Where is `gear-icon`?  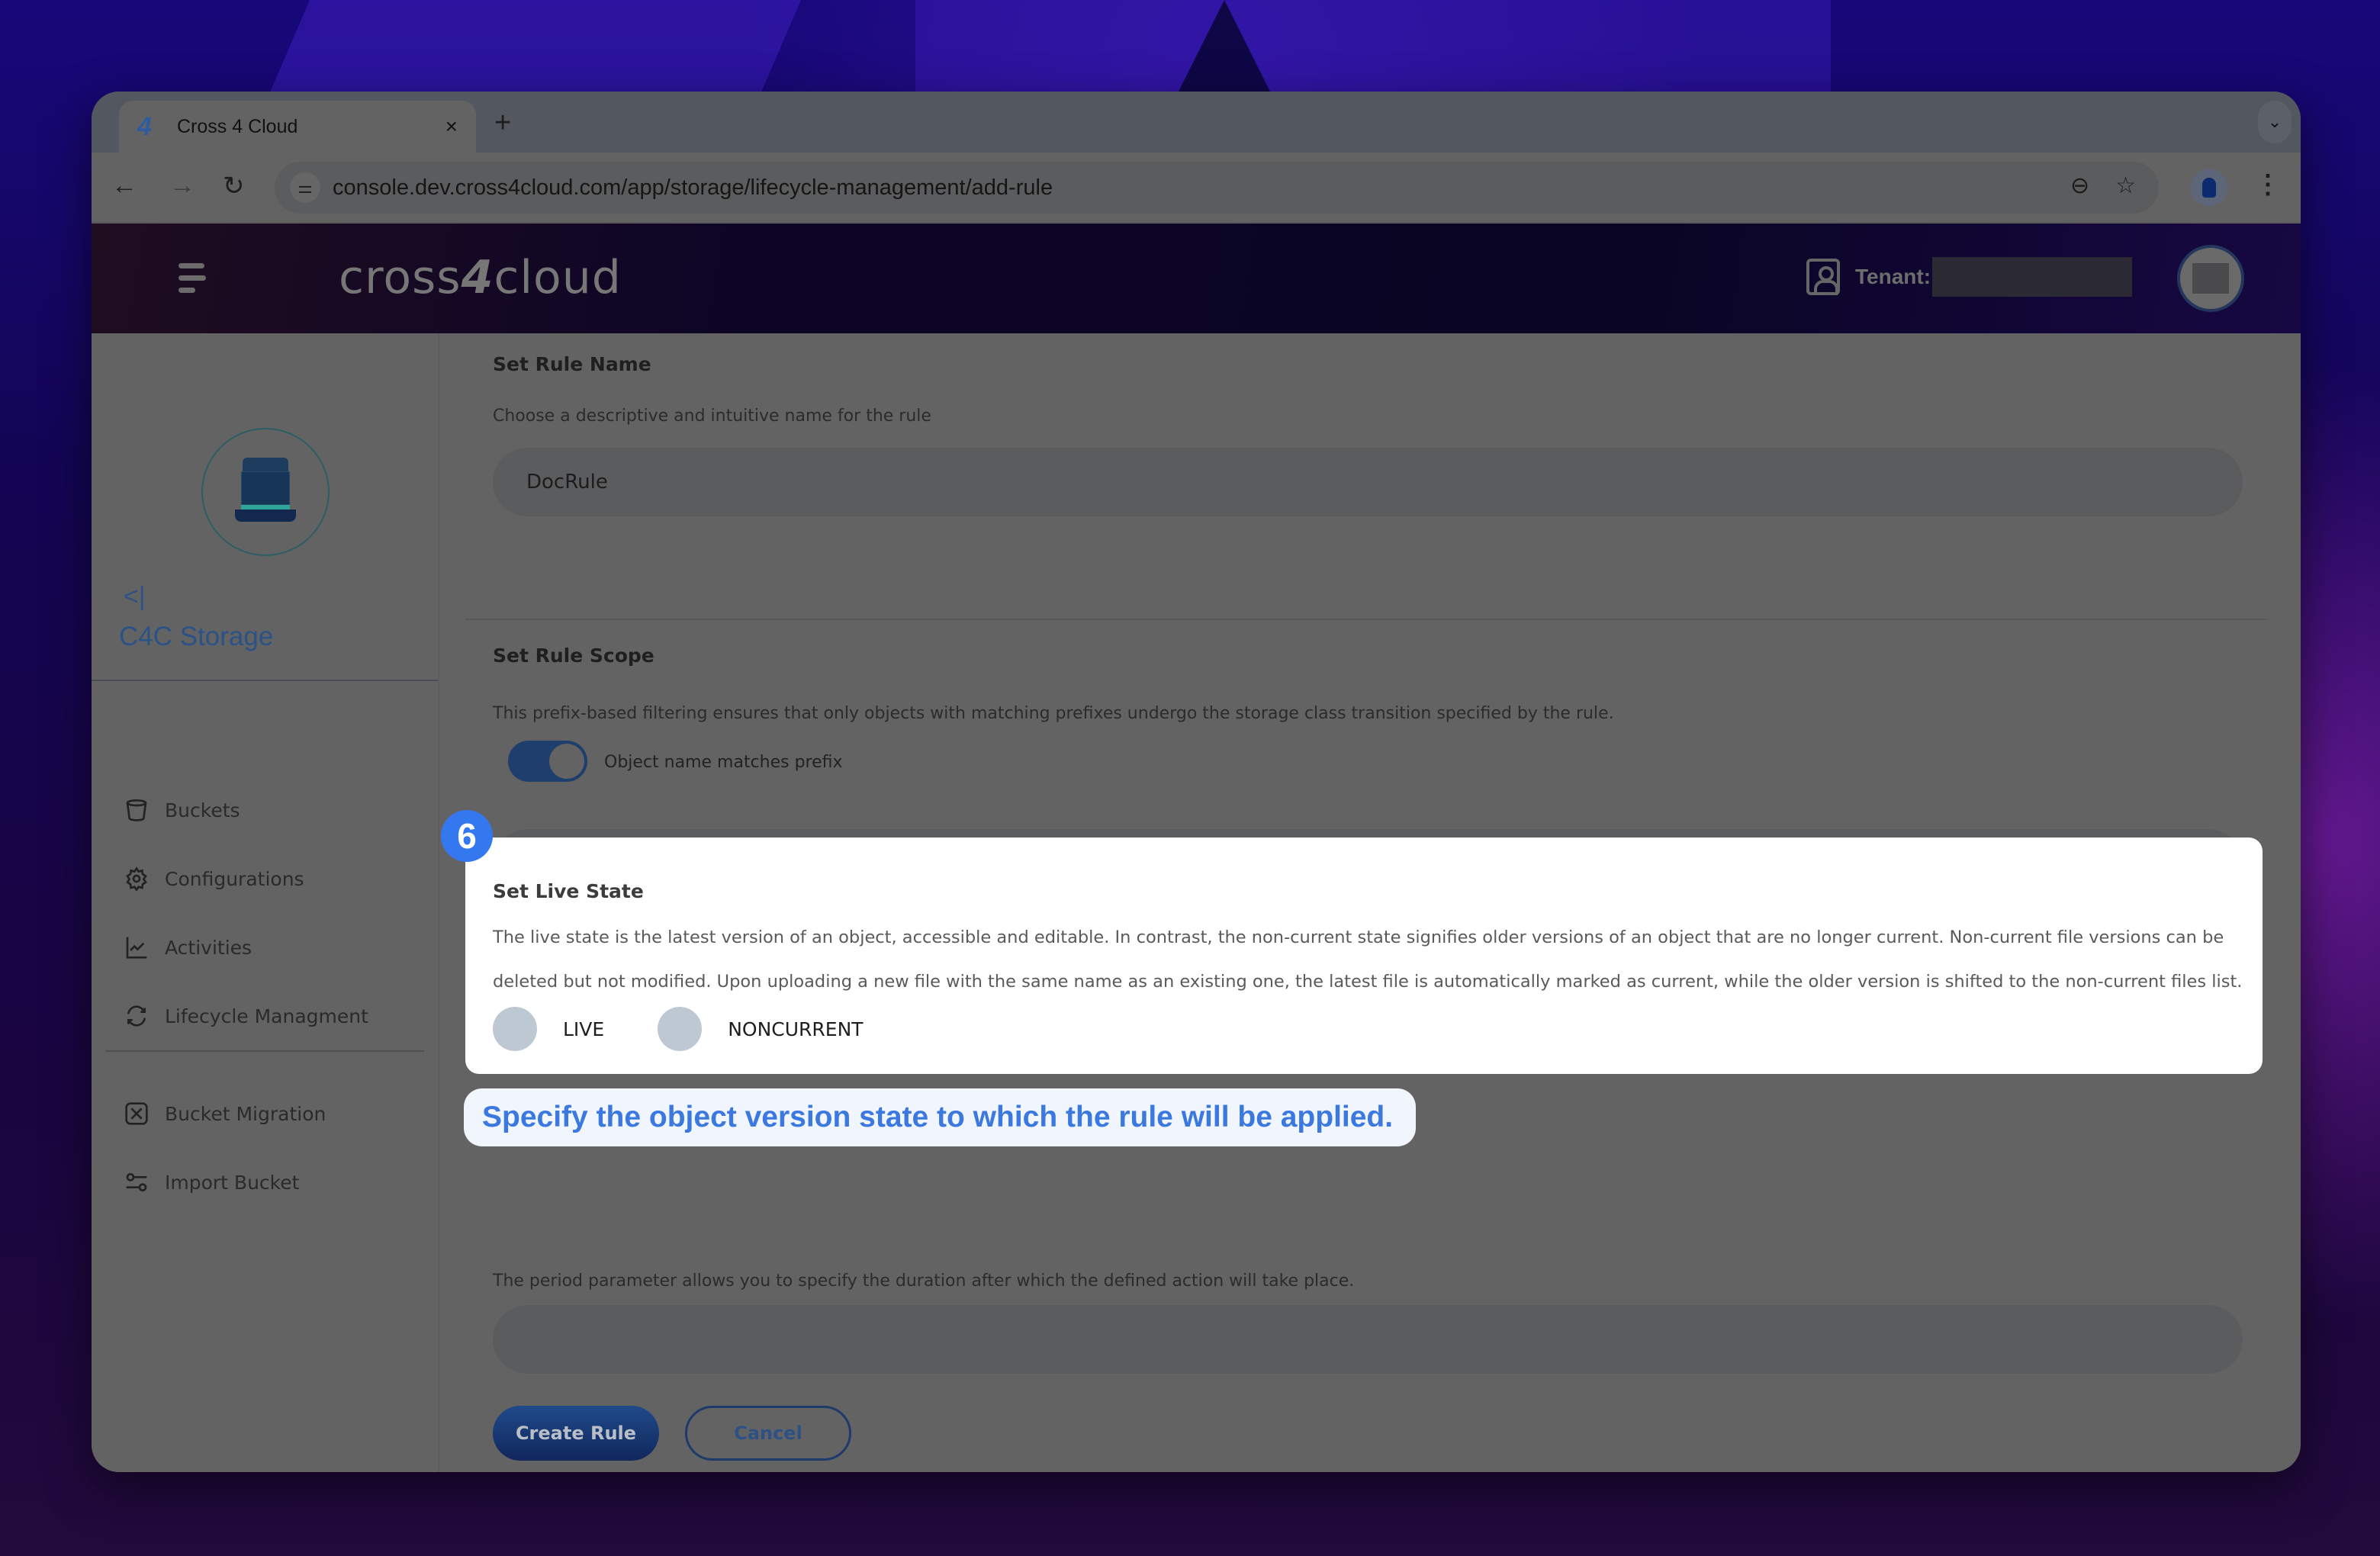 gear-icon is located at coordinates (137, 879).